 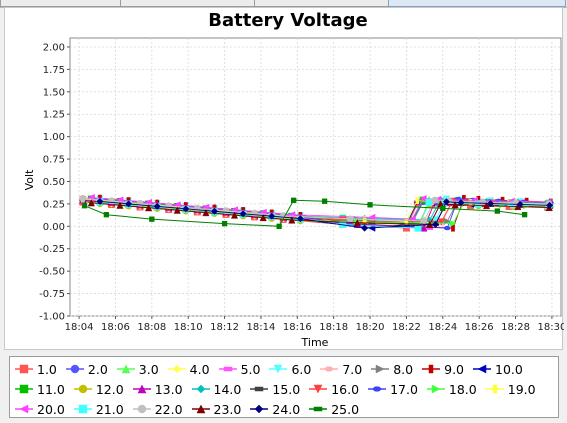 What do you see at coordinates (454, 369) in the screenshot?
I see `legend-label: 9.0` at bounding box center [454, 369].